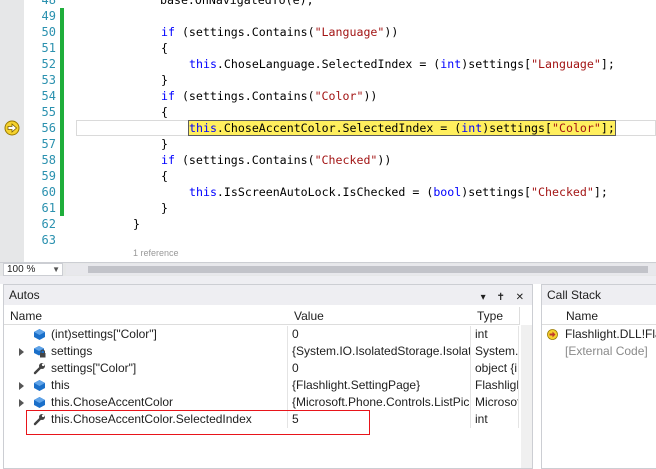  I want to click on value-cell: {System.IO.IsolatedStorage.Isolate, so click(379, 351).